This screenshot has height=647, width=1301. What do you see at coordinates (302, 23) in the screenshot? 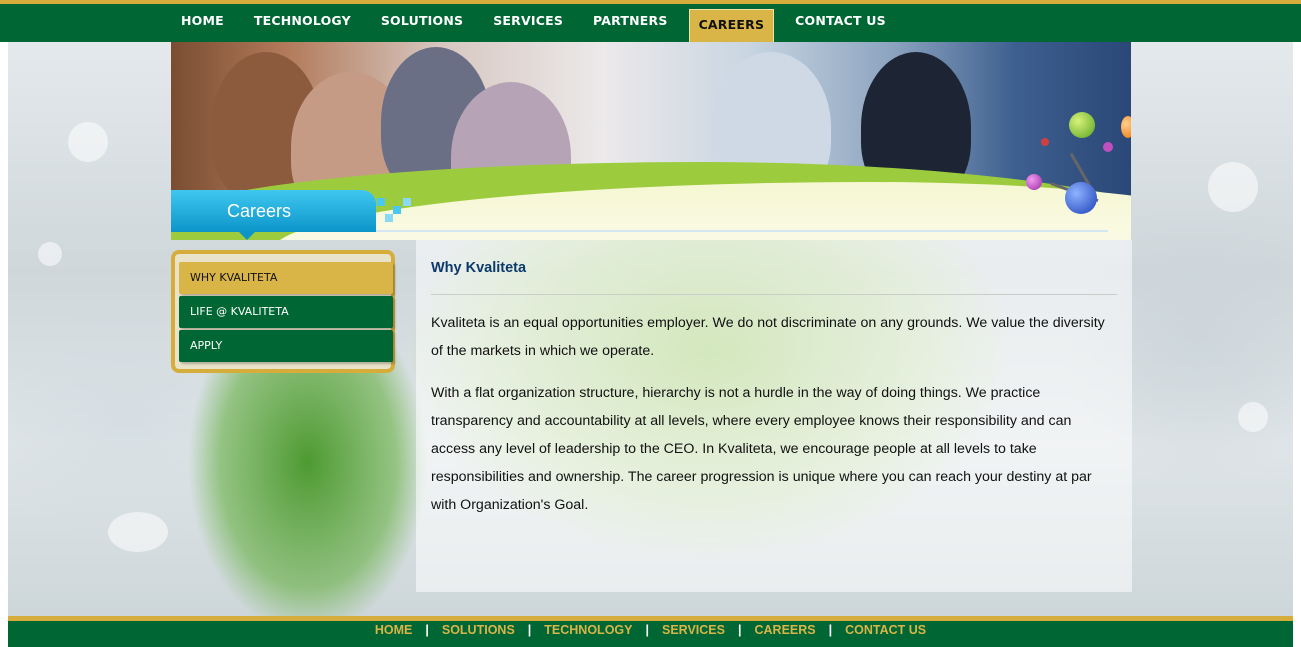
I see `nav-technology: TECHNOLOGY` at bounding box center [302, 23].